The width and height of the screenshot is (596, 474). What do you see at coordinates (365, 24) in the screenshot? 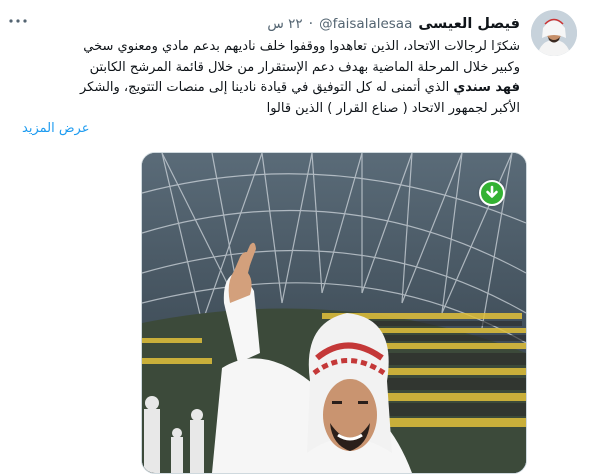
I see `author-handle: @faisalalesaa` at bounding box center [365, 24].